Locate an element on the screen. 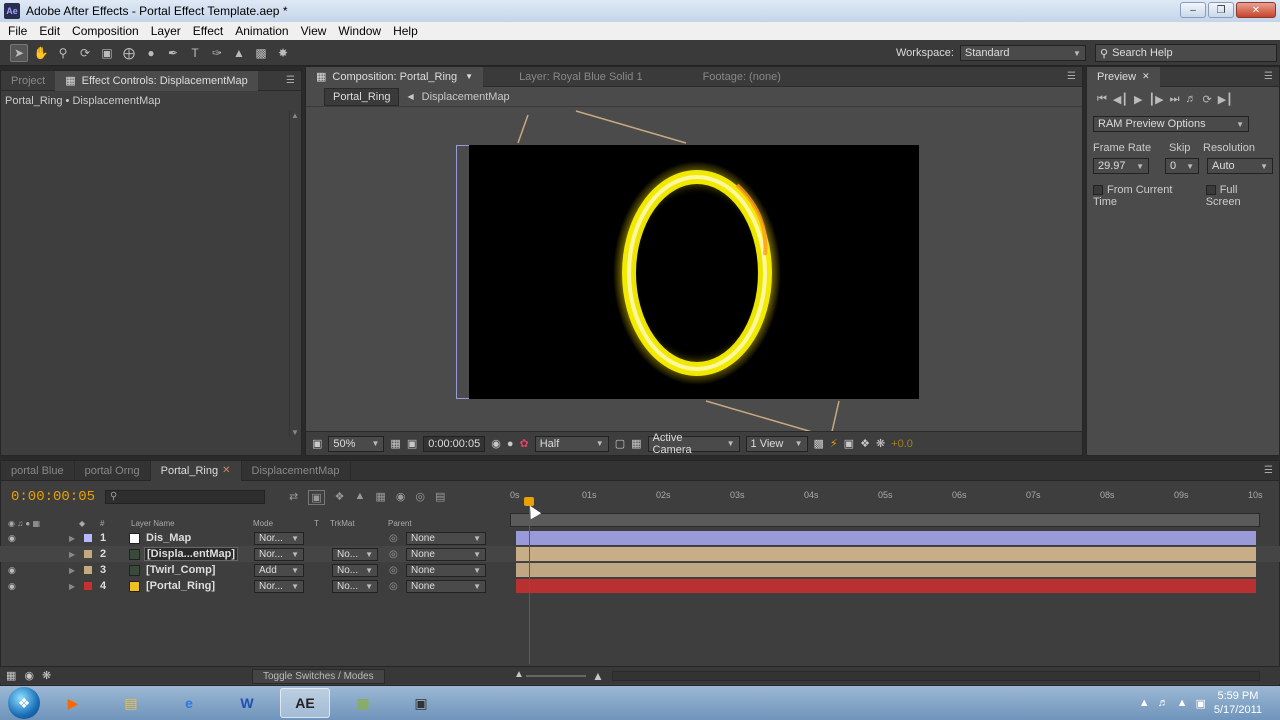 The height and width of the screenshot is (720, 1280). menu-effect: Effect is located at coordinates (208, 31).